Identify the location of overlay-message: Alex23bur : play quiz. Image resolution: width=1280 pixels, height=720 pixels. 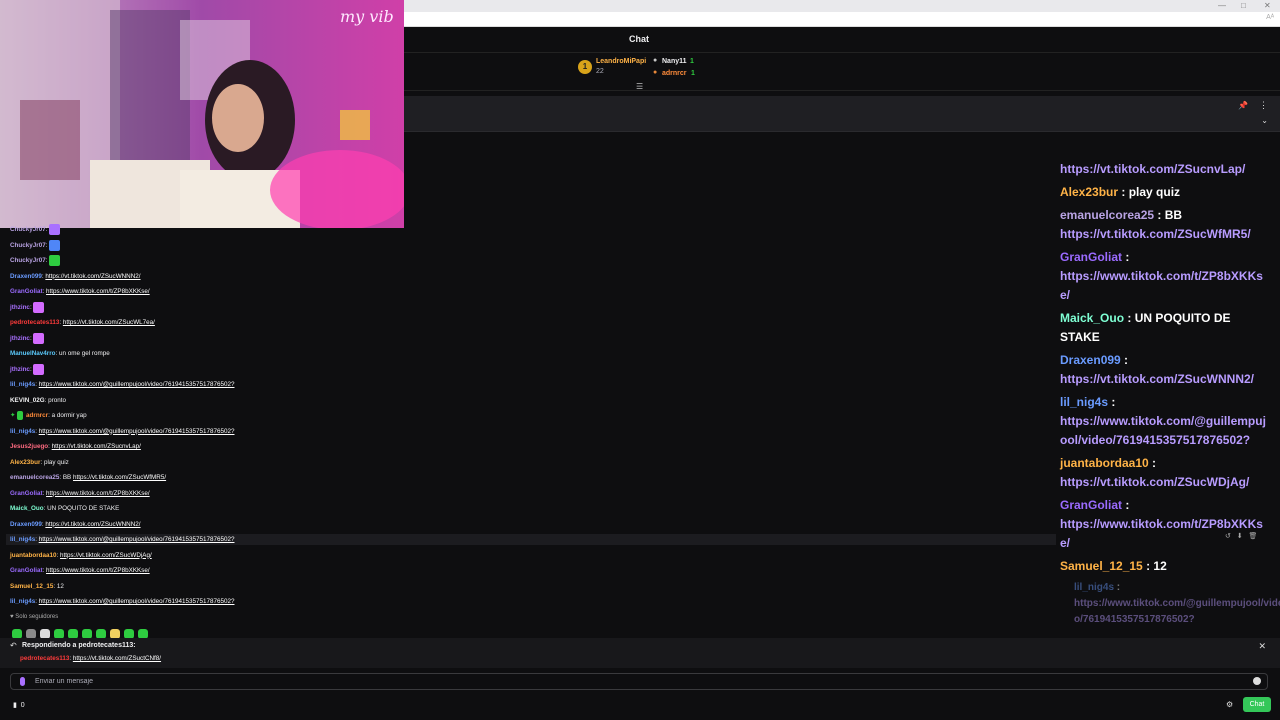
(1166, 192).